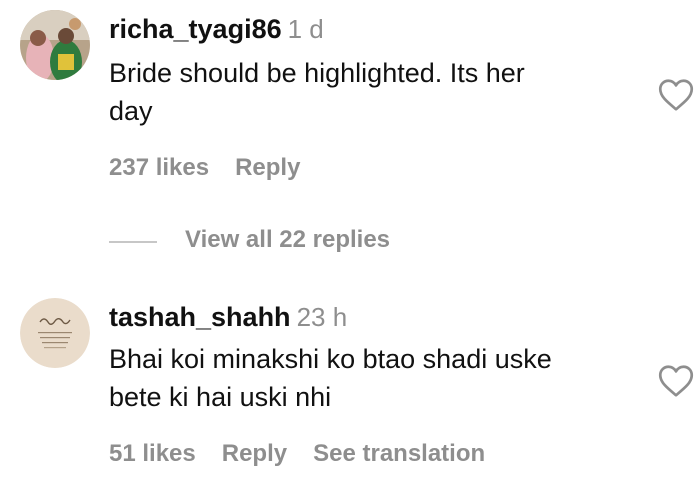  What do you see at coordinates (306, 29) in the screenshot?
I see `timestamp: 1 d` at bounding box center [306, 29].